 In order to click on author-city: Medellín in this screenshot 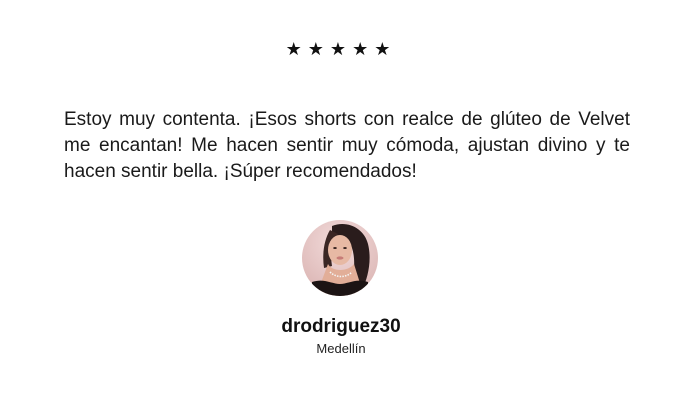, I will do `click(341, 348)`.